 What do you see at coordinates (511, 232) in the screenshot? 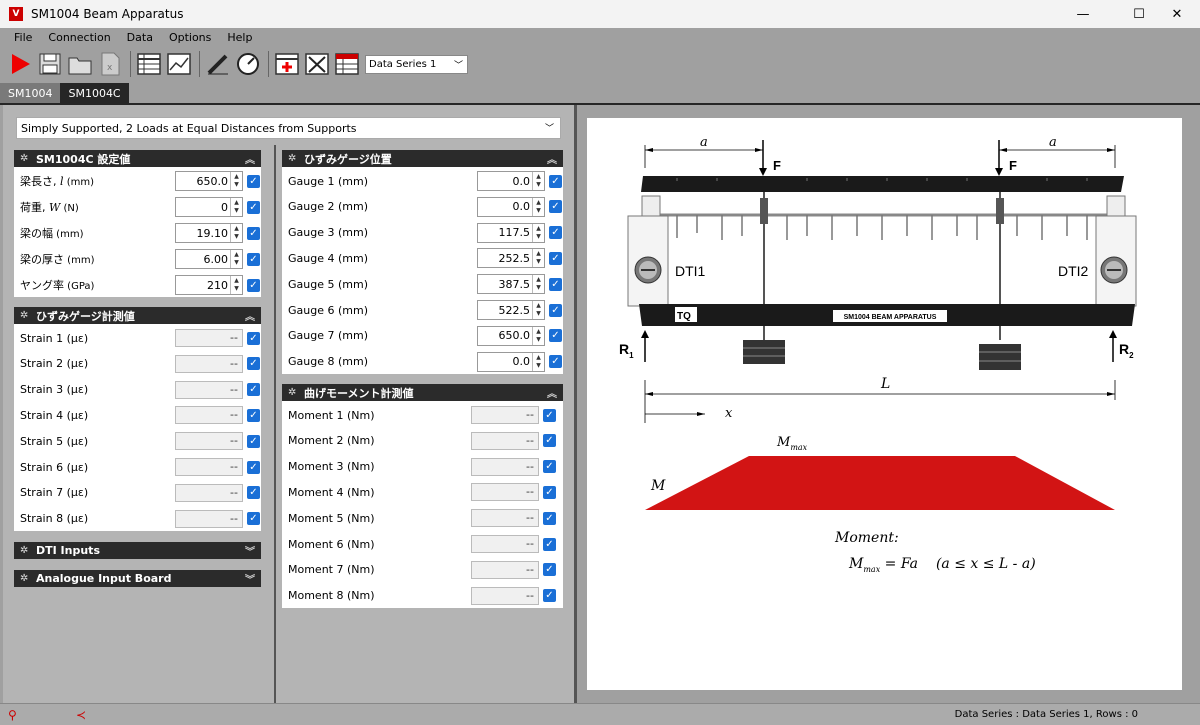
I see `gauge-row-value: 117.5 ▲ ▼` at bounding box center [511, 232].